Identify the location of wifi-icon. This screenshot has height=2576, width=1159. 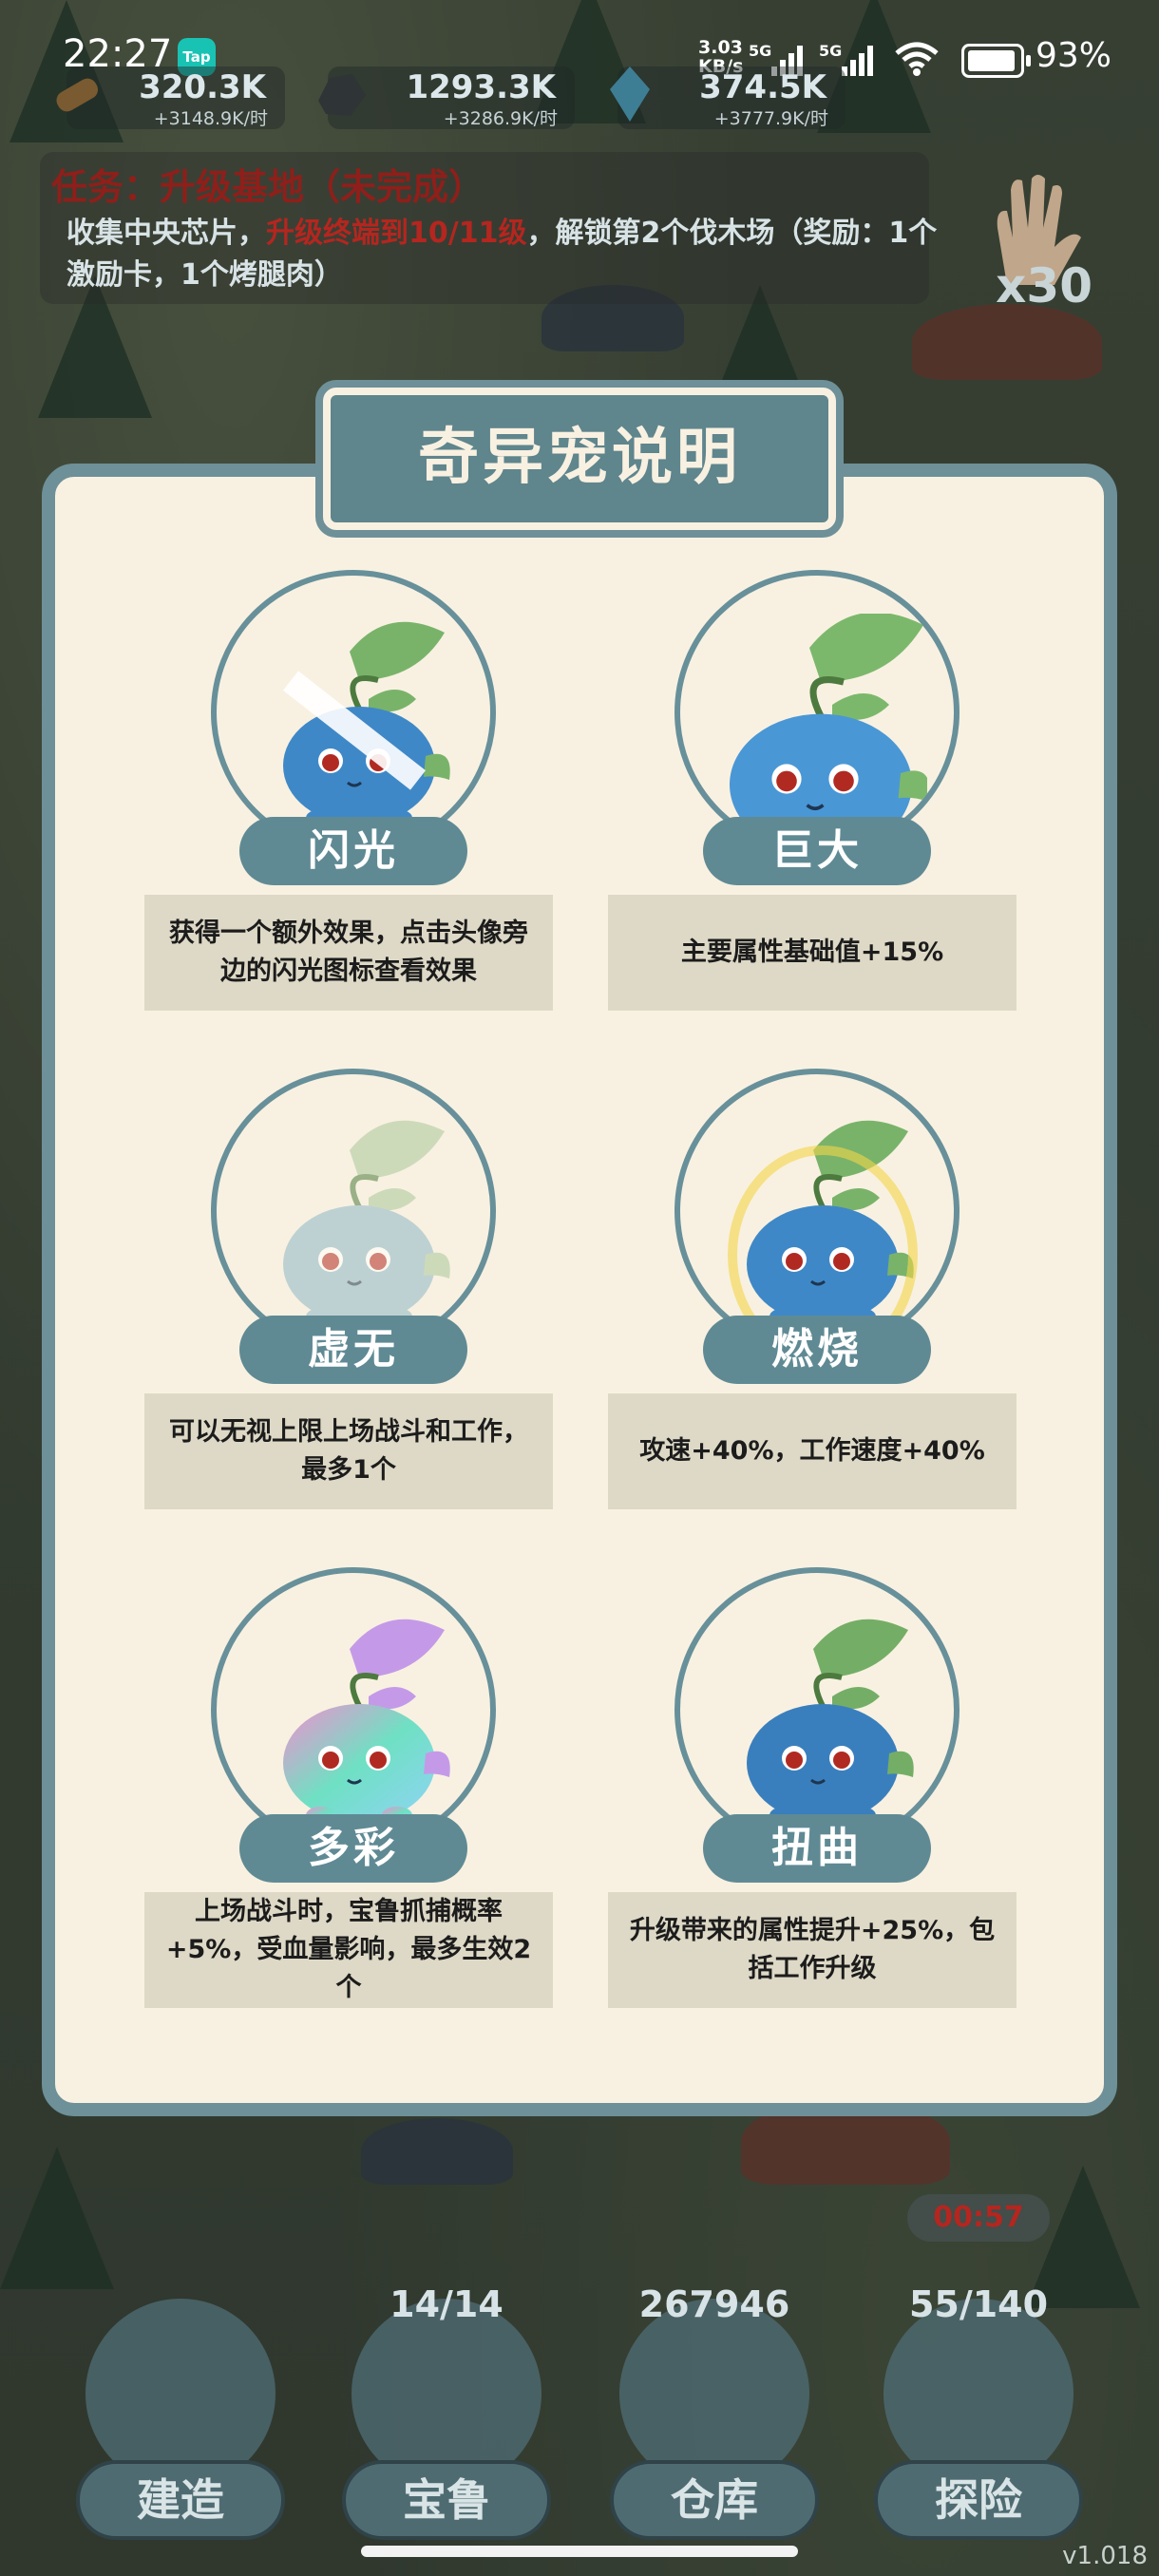
(917, 59).